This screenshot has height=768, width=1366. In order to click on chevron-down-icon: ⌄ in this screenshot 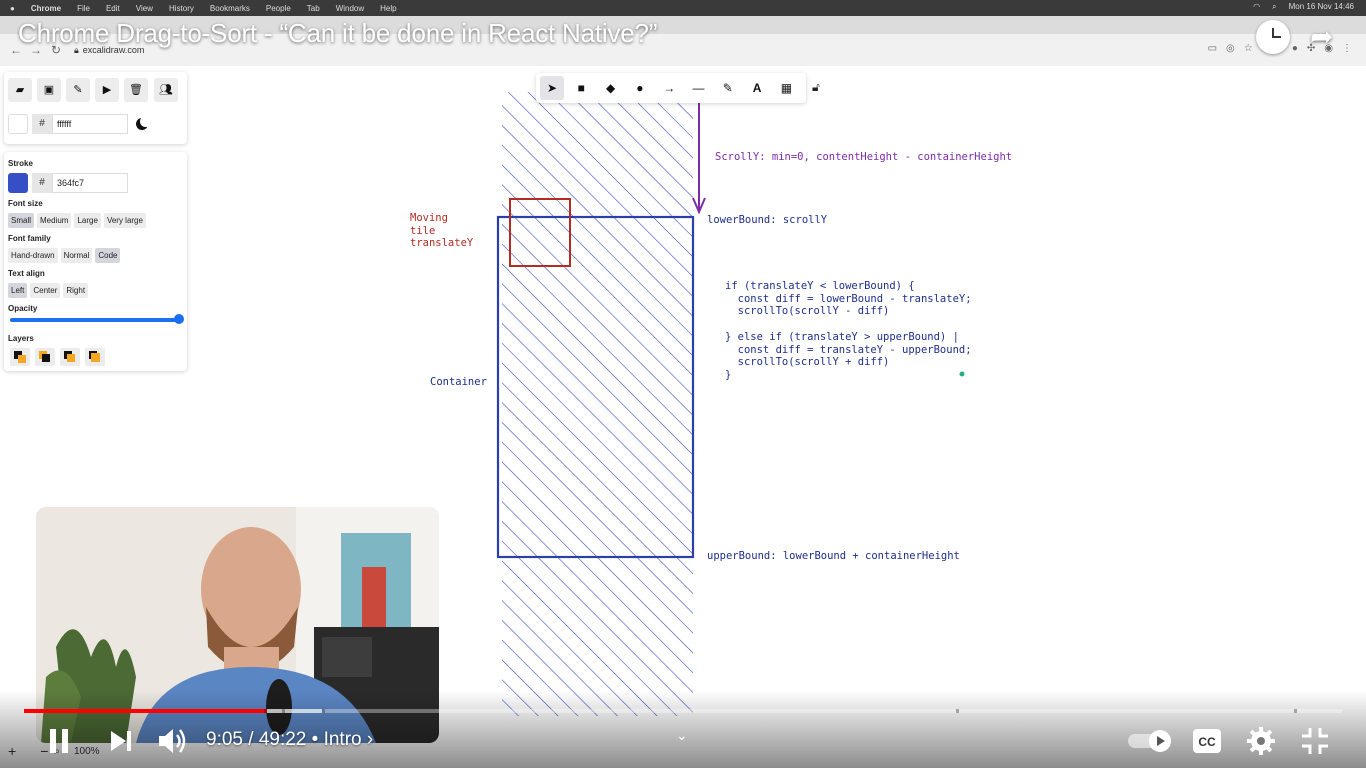, I will do `click(682, 735)`.